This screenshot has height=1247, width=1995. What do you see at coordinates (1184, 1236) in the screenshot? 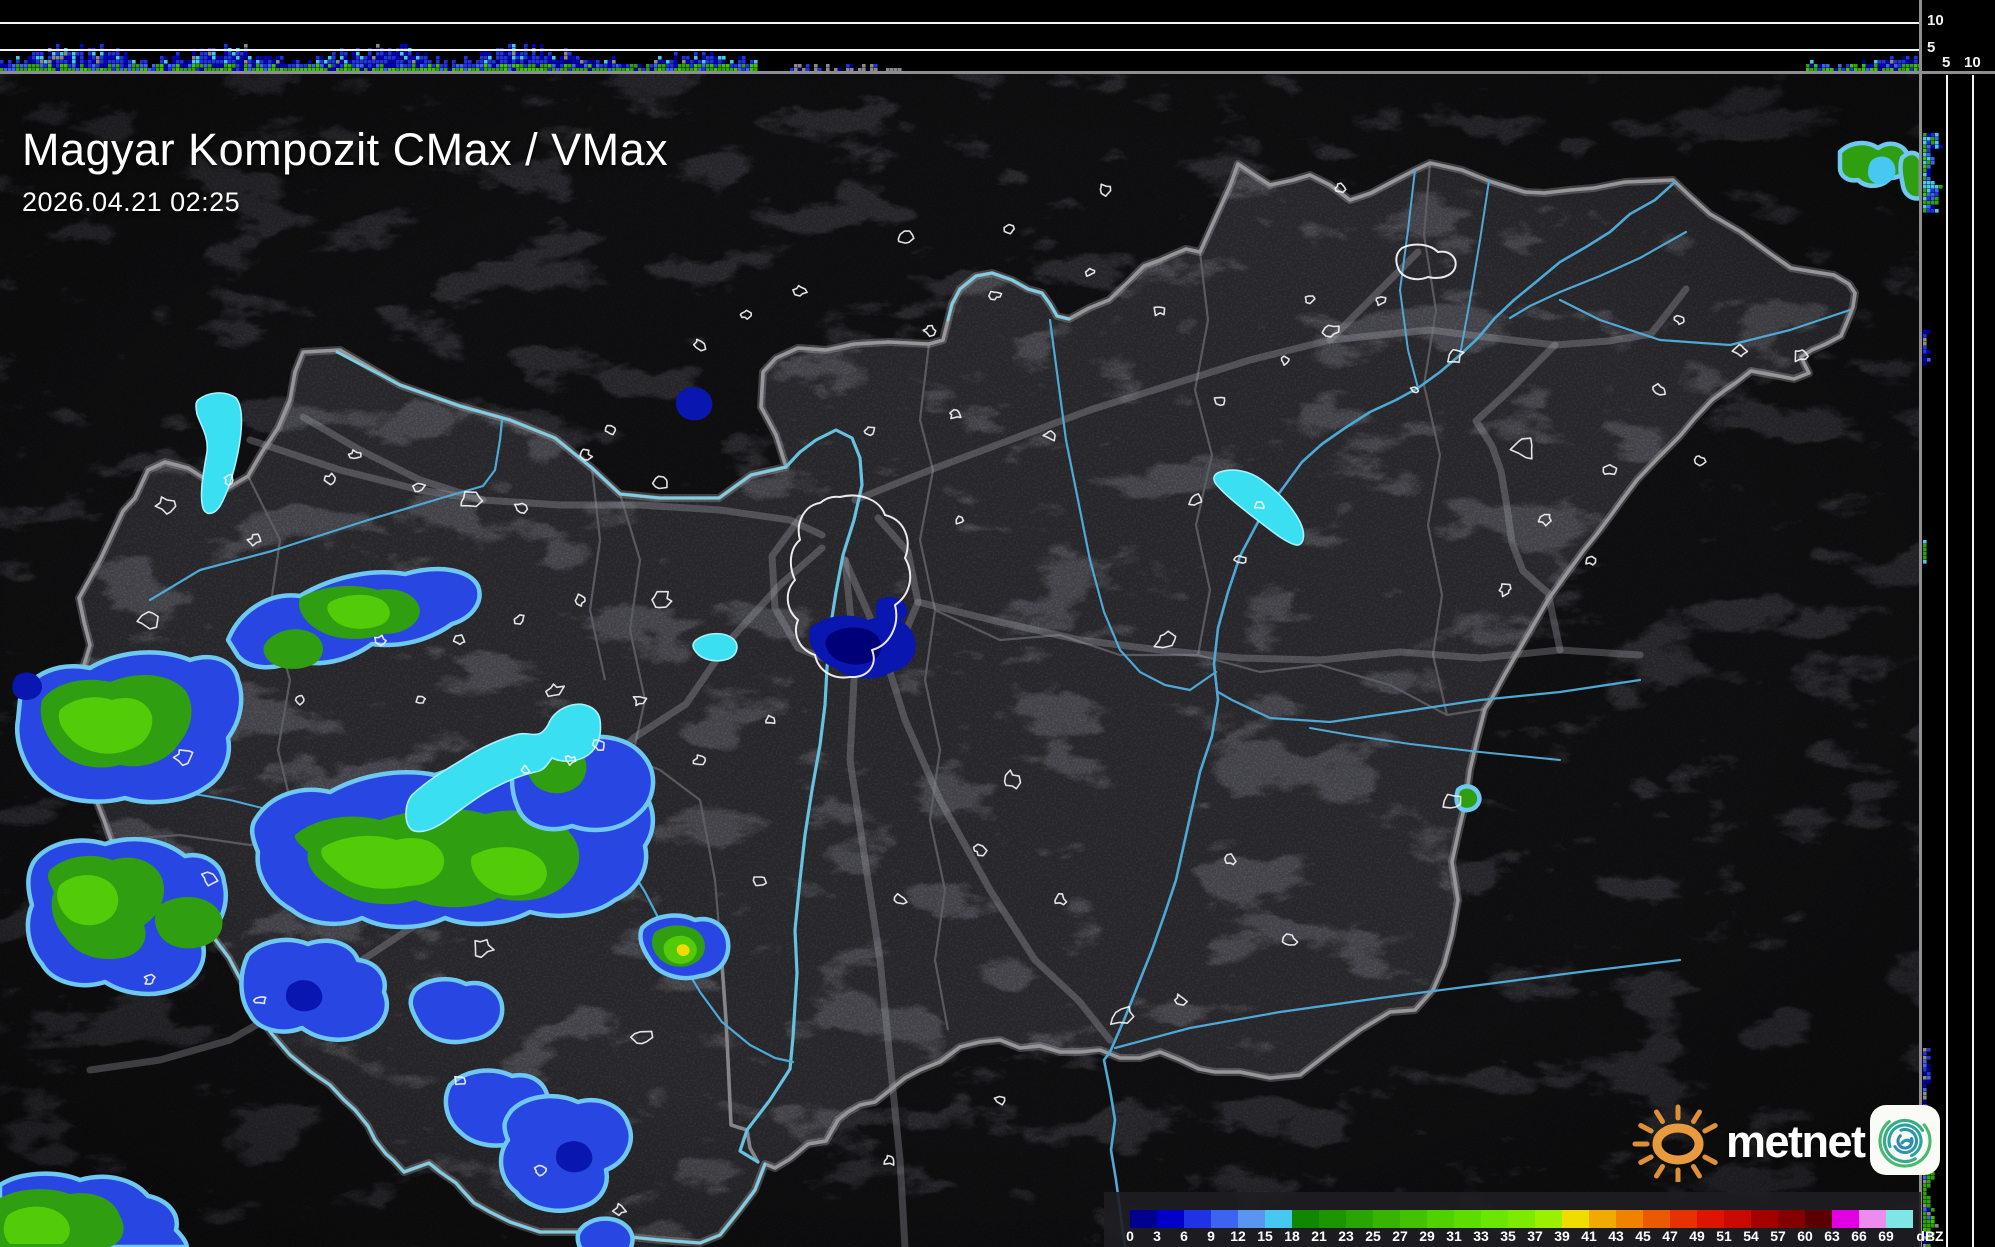
I see `legend-label: 6` at bounding box center [1184, 1236].